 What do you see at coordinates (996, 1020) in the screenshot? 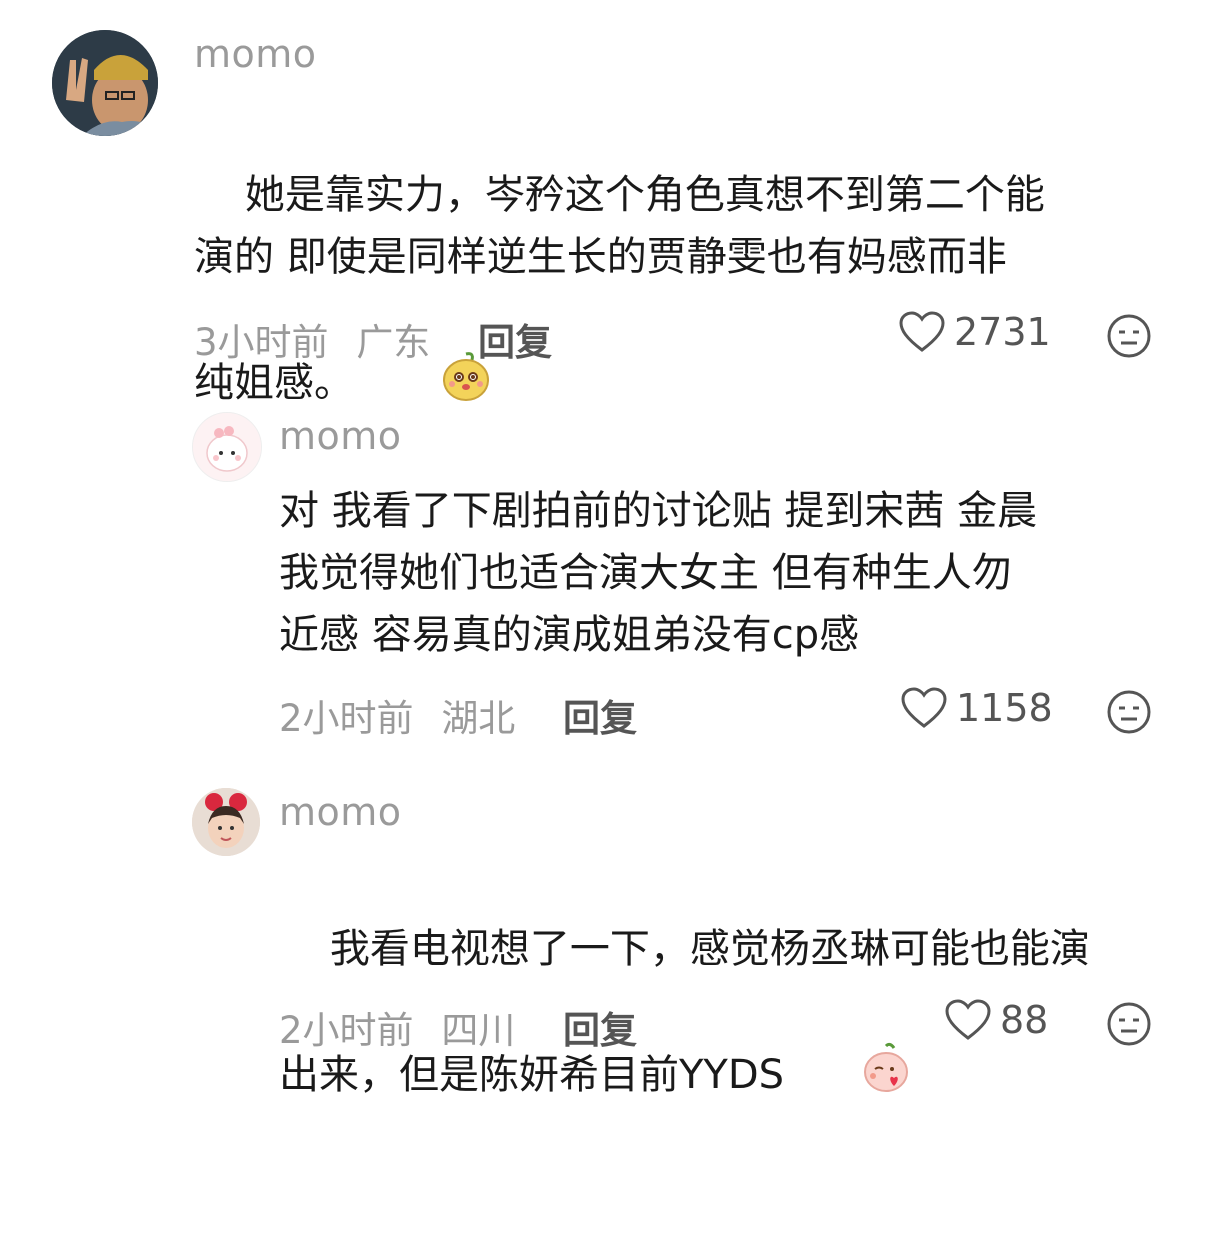
I see `like-button: 88` at bounding box center [996, 1020].